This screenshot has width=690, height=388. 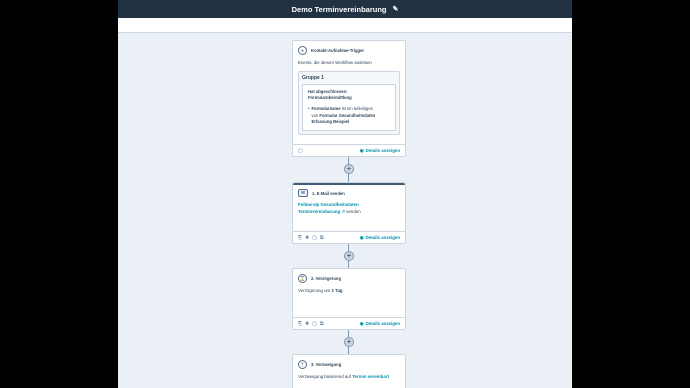 I want to click on email-icon: ✉, so click(x=303, y=193).